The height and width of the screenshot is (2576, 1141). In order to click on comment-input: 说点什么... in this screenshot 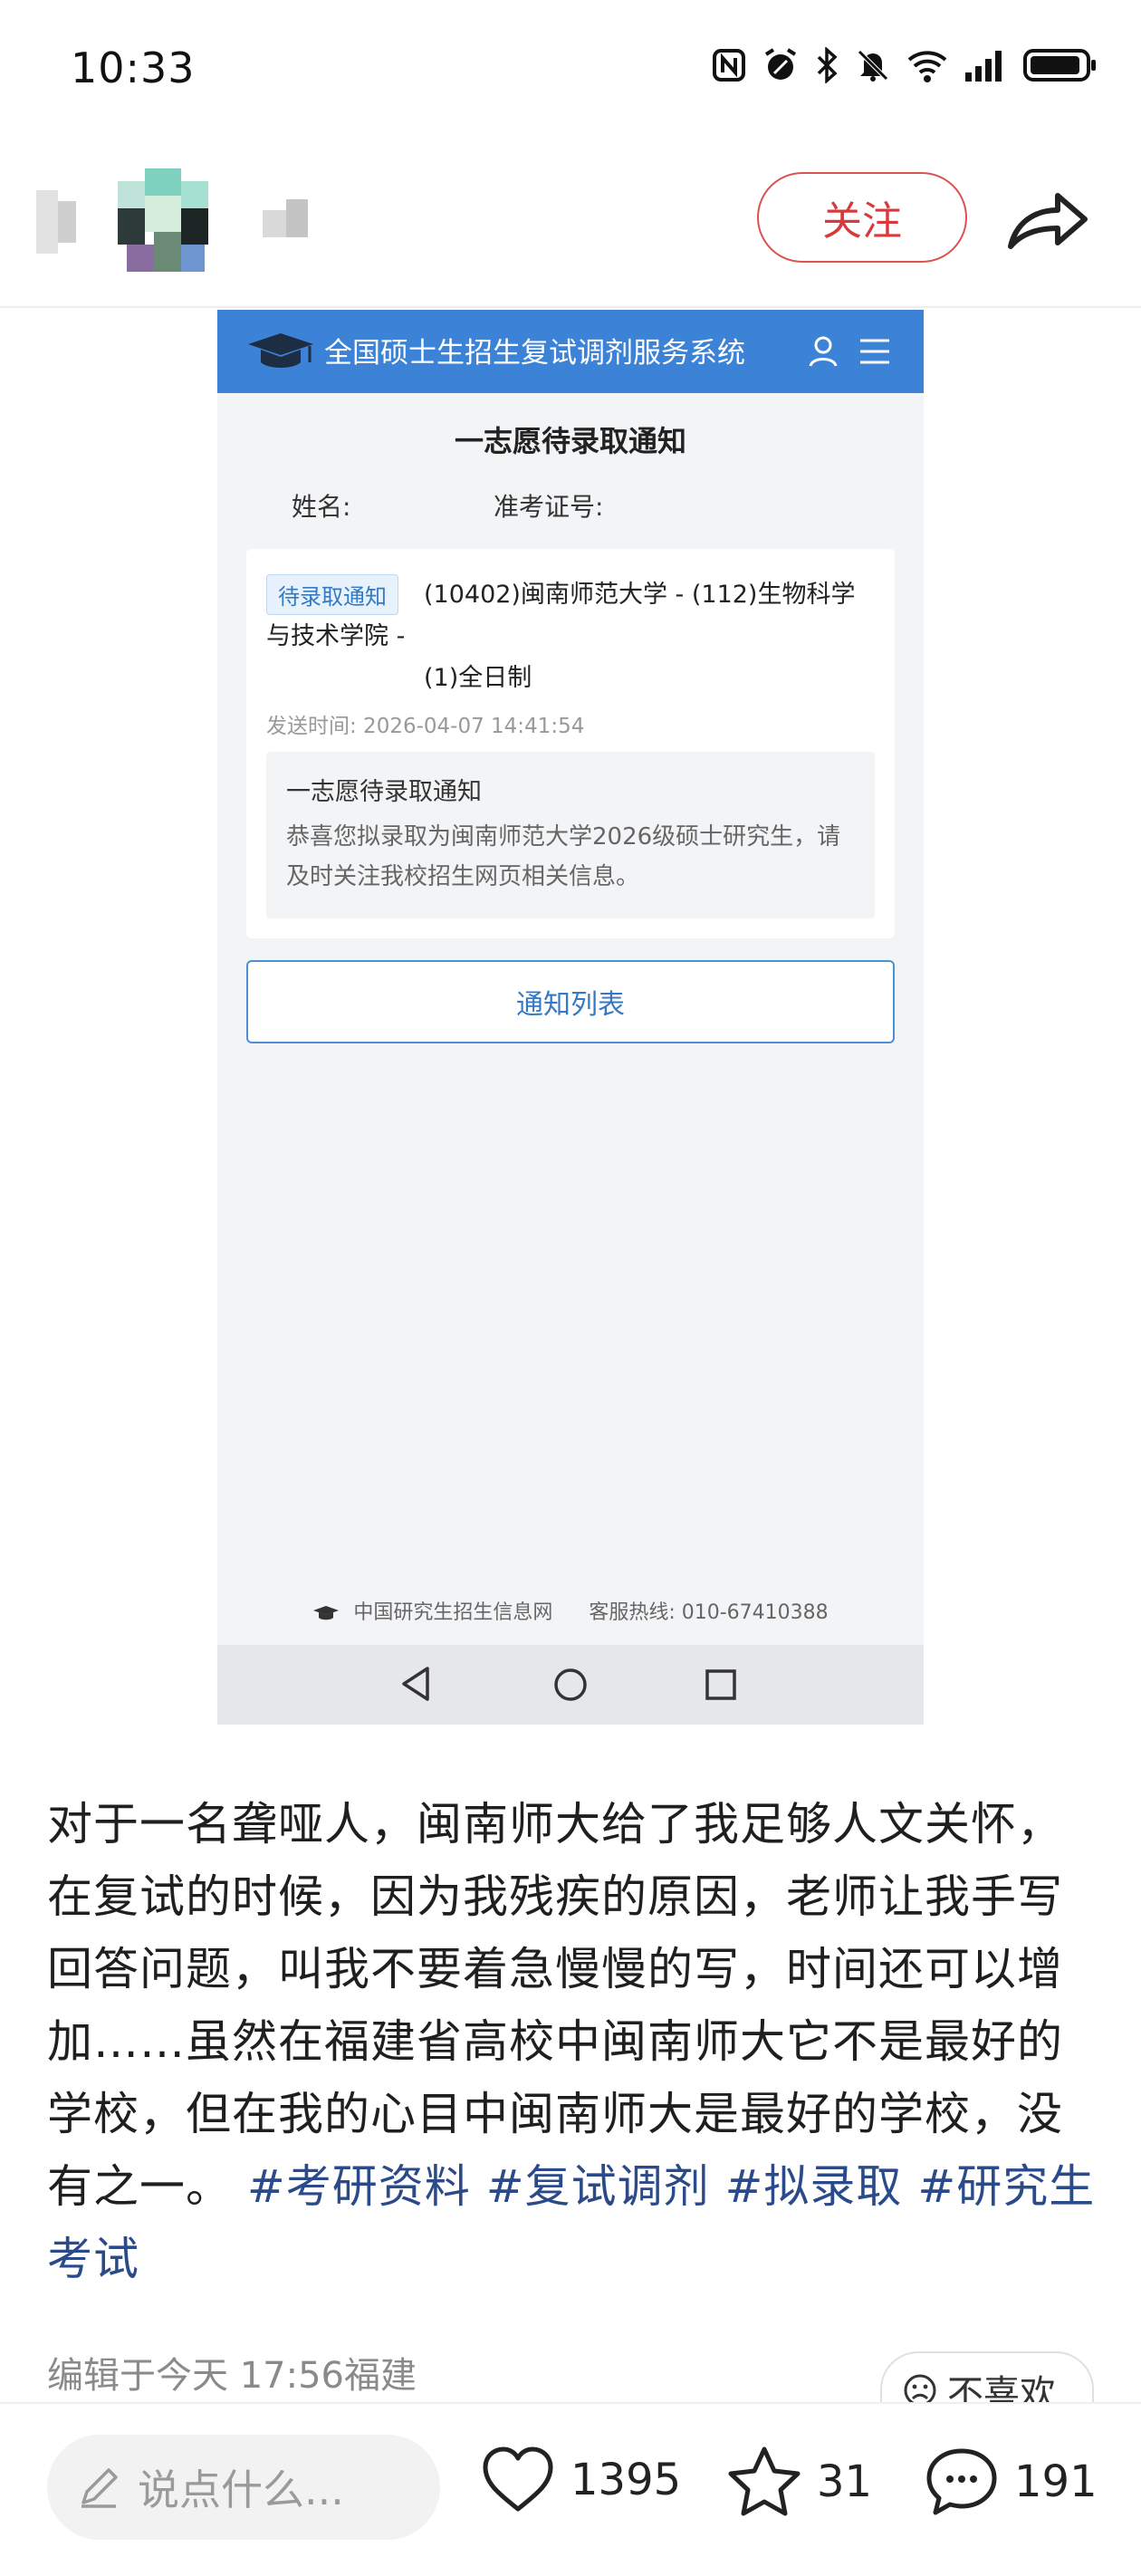, I will do `click(243, 2487)`.